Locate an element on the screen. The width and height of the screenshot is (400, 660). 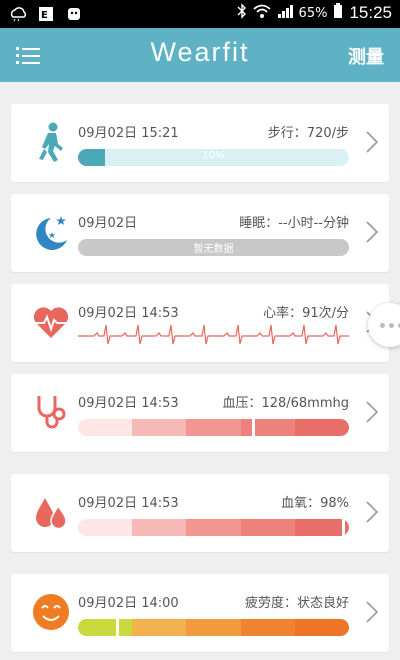
steps-progress-bar: 10% is located at coordinates (213, 157).